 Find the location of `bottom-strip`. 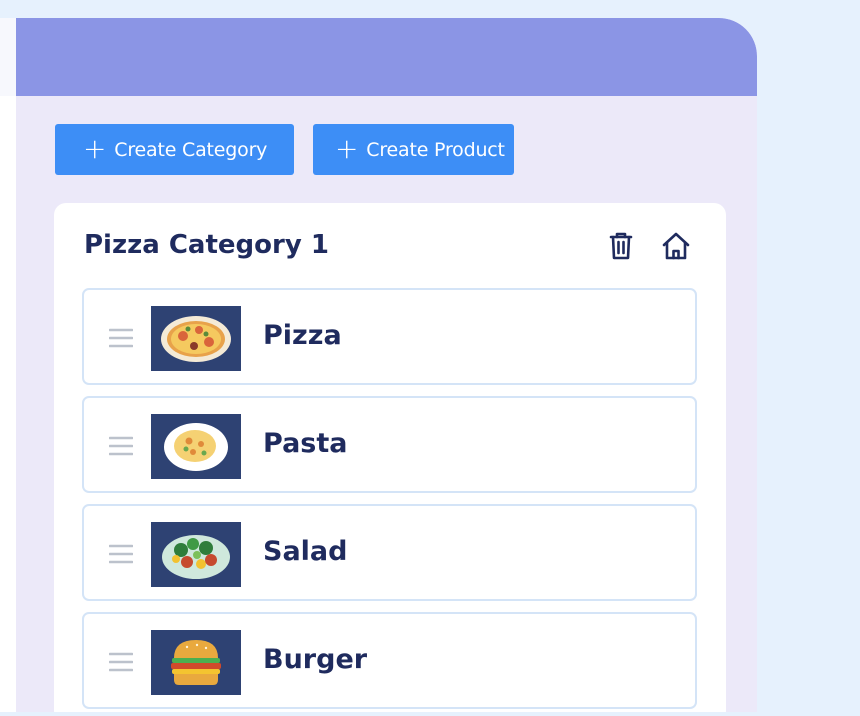

bottom-strip is located at coordinates (430, 714).